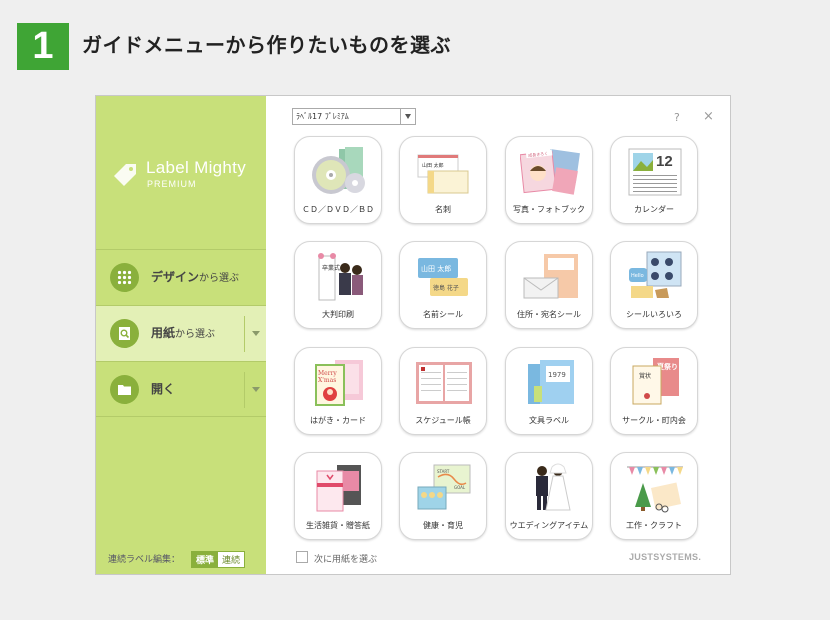  What do you see at coordinates (172, 184) in the screenshot?
I see `app-edition: PREMIUM` at bounding box center [172, 184].